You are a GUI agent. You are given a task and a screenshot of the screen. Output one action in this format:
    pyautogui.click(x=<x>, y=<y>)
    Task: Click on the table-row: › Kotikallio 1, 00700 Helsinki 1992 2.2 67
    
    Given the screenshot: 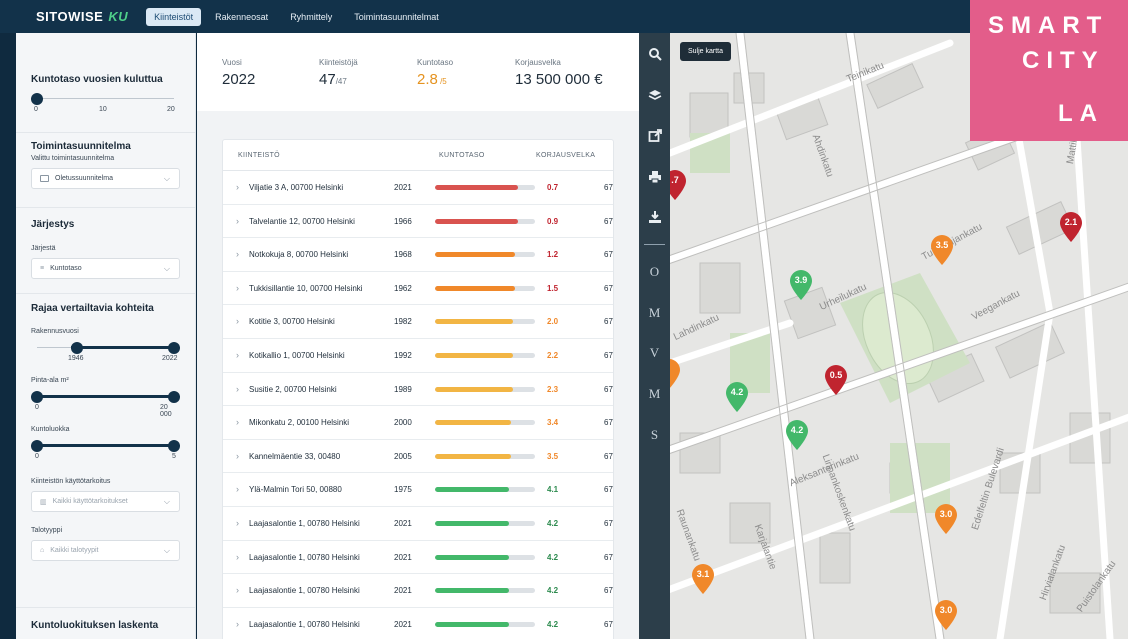 What is the action you would take?
    pyautogui.click(x=418, y=356)
    